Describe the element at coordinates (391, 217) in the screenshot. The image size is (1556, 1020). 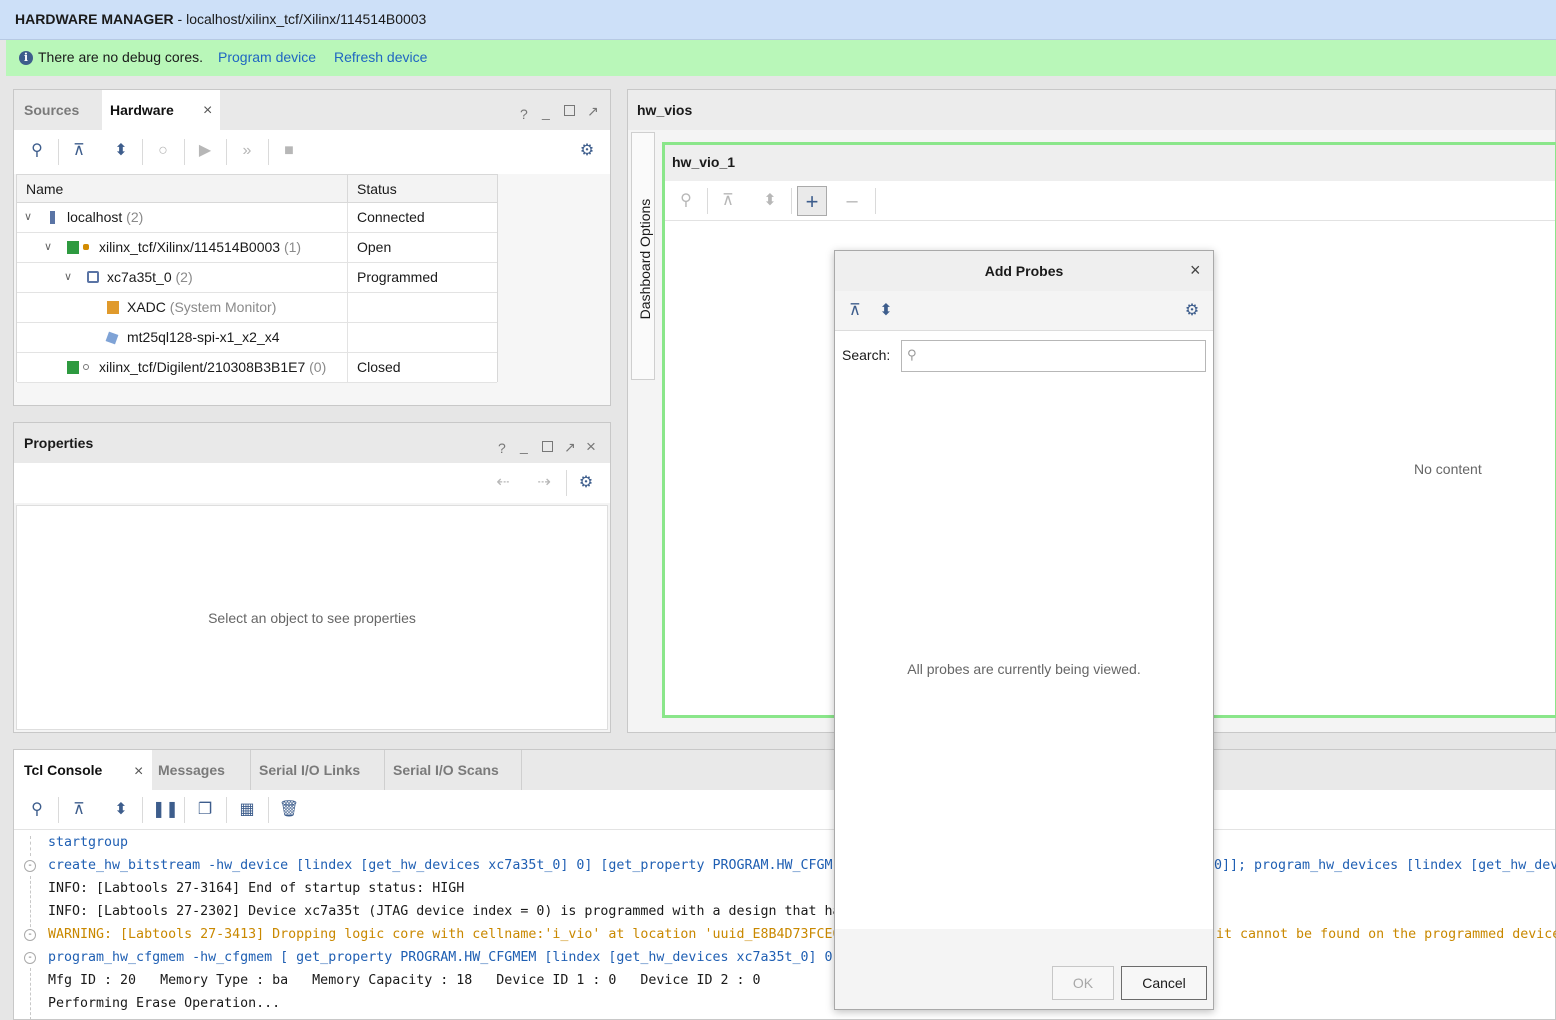
I see `status-value: Connected` at that location.